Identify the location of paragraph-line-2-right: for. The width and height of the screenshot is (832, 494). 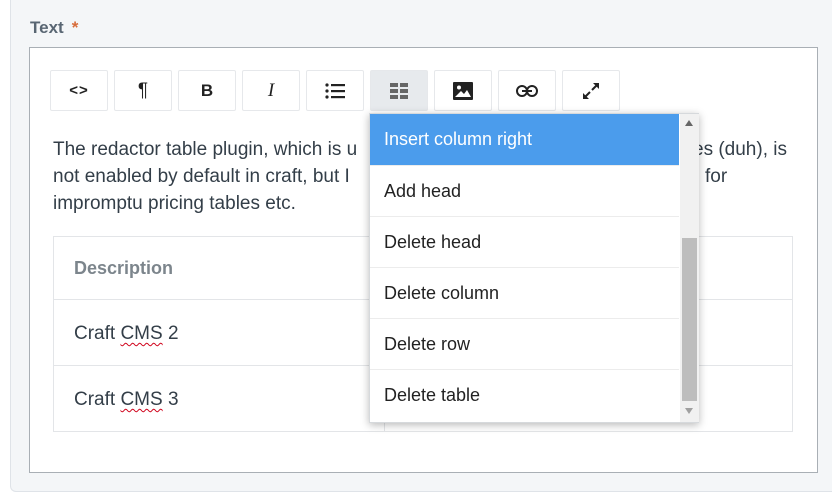
(716, 176).